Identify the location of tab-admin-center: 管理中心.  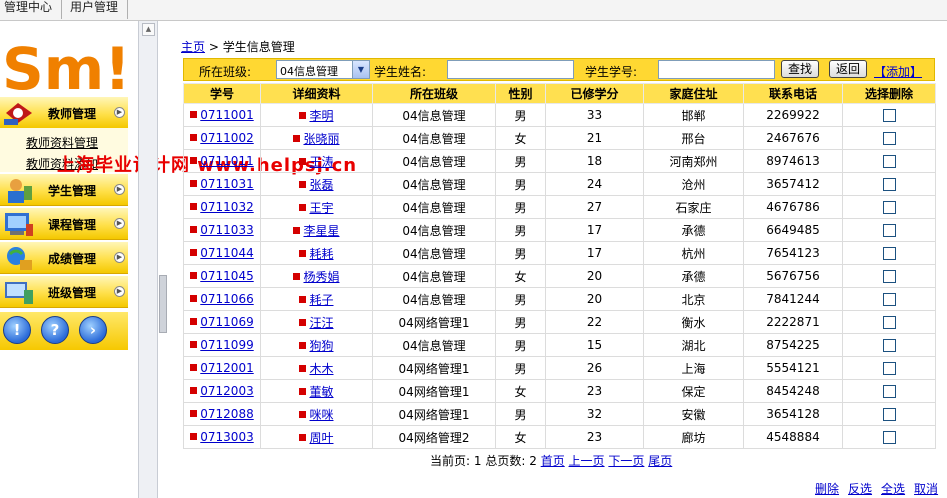
(31, 9).